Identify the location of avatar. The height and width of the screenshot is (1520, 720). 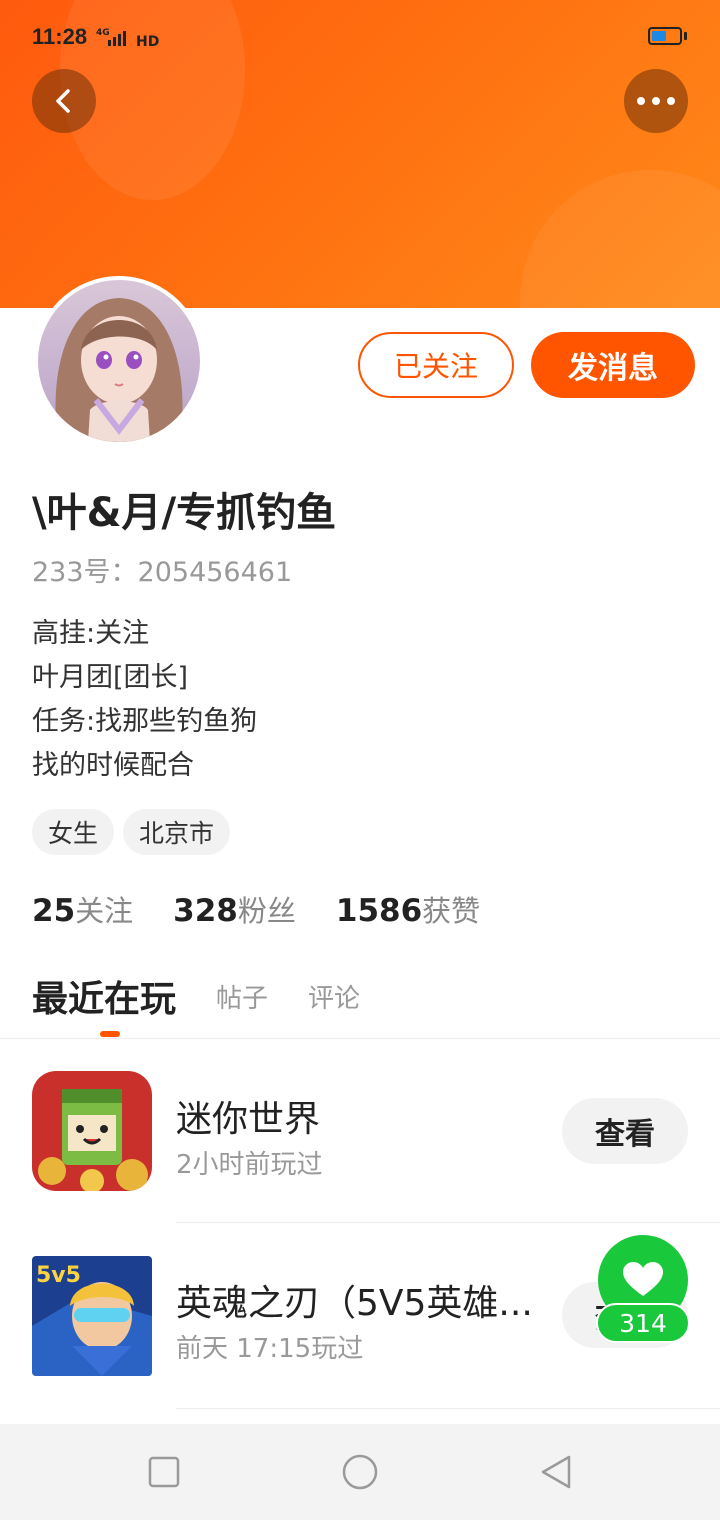
(119, 361).